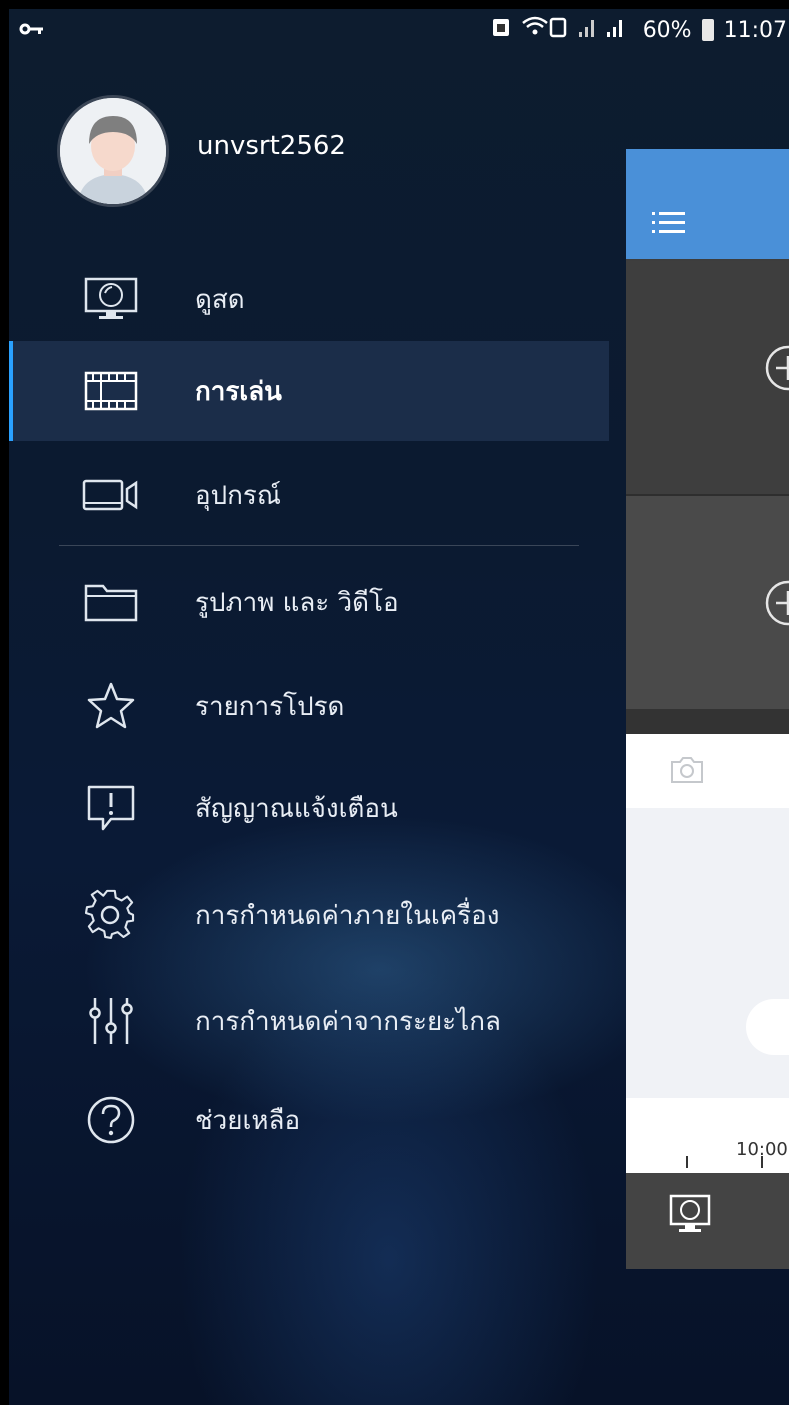 The height and width of the screenshot is (1405, 789). I want to click on menu-item-remote-settings: การกำหนดค่าจากระยะไกล, so click(309, 1021).